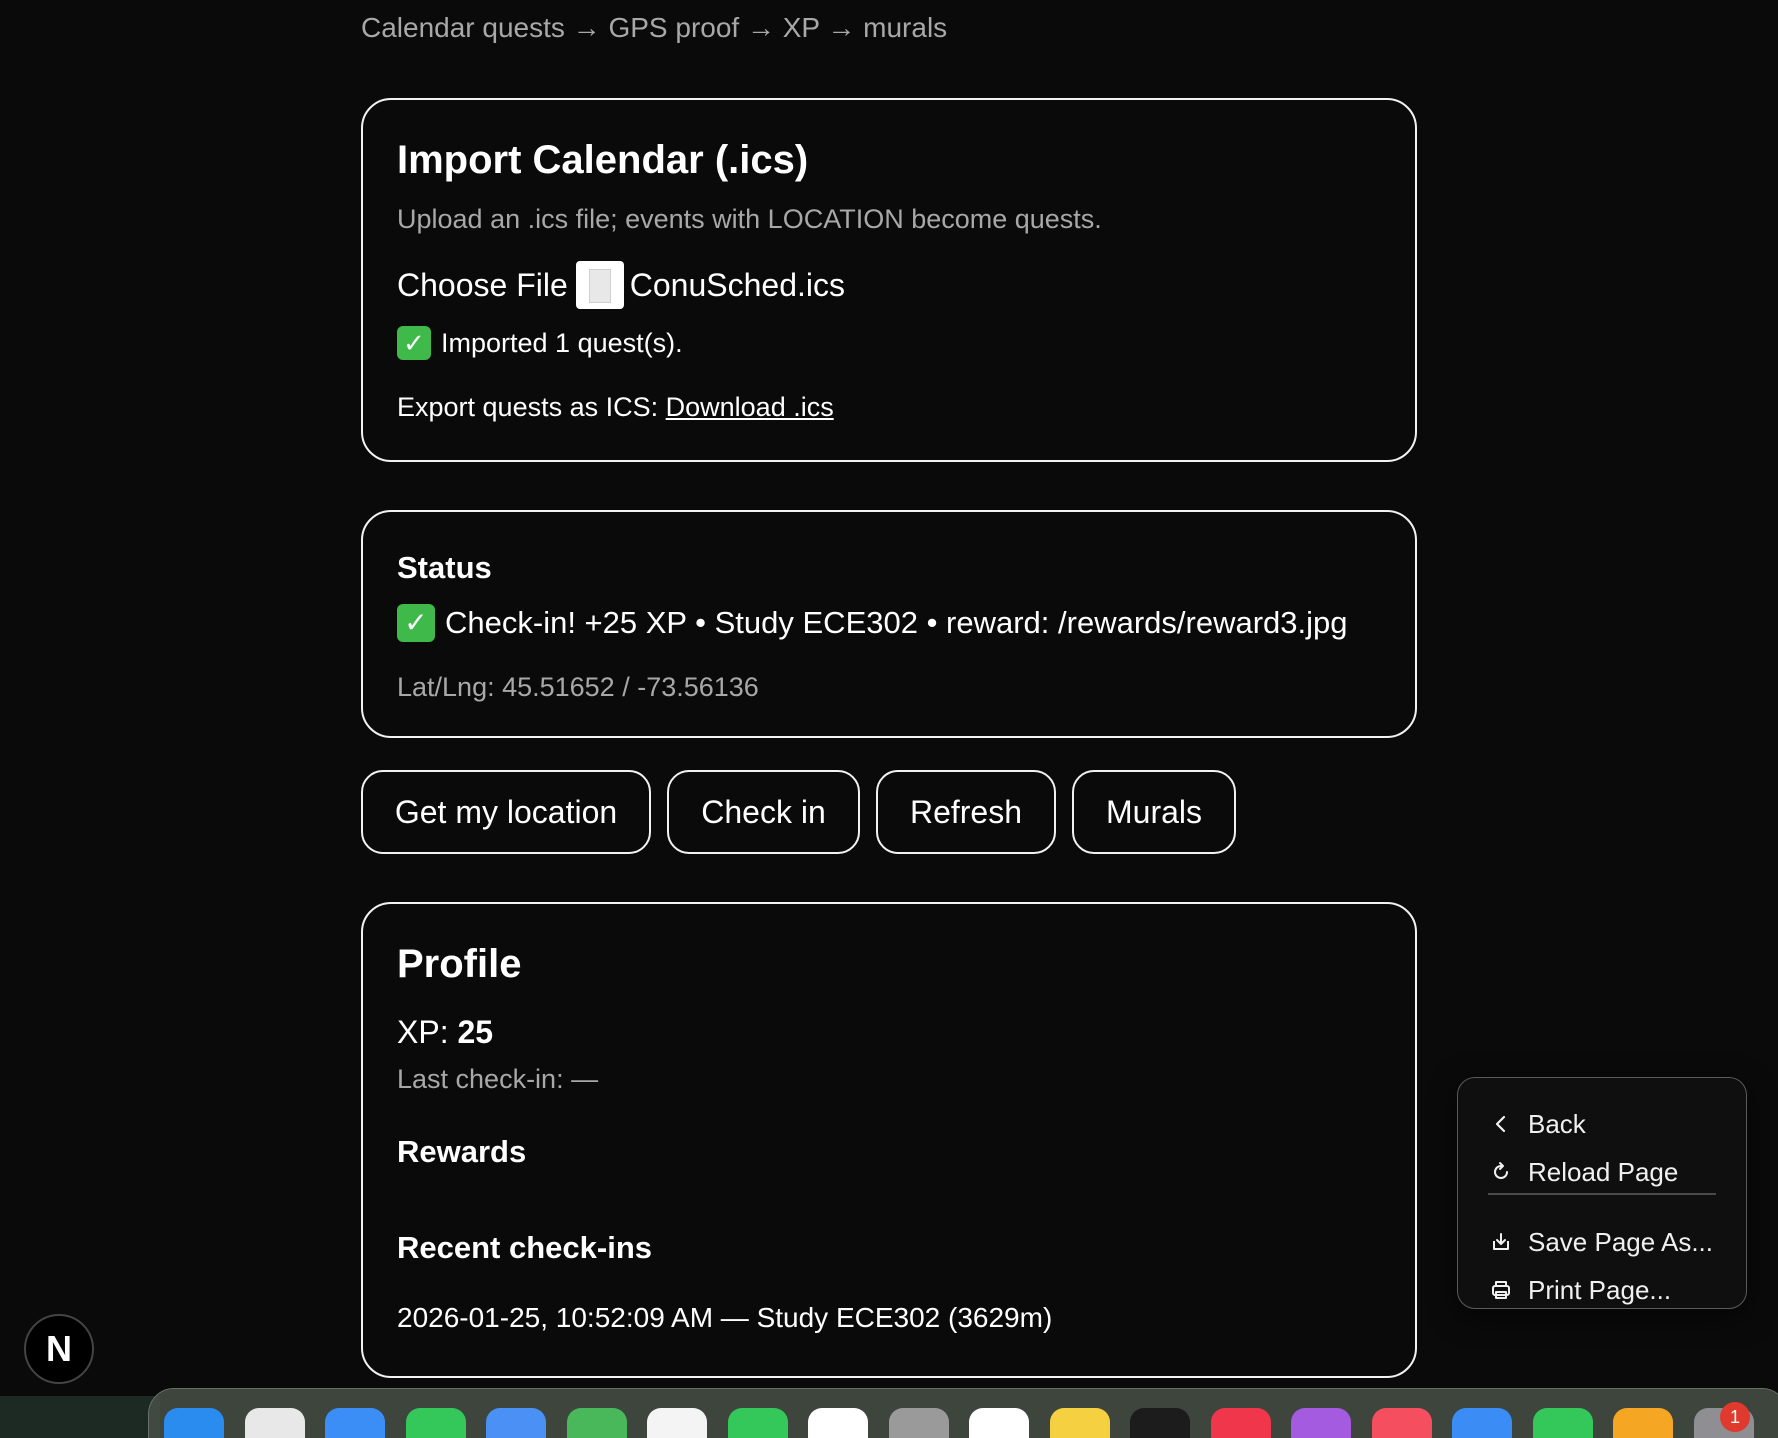 This screenshot has width=1778, height=1438. What do you see at coordinates (763, 812) in the screenshot?
I see `check-in-button: Check in` at bounding box center [763, 812].